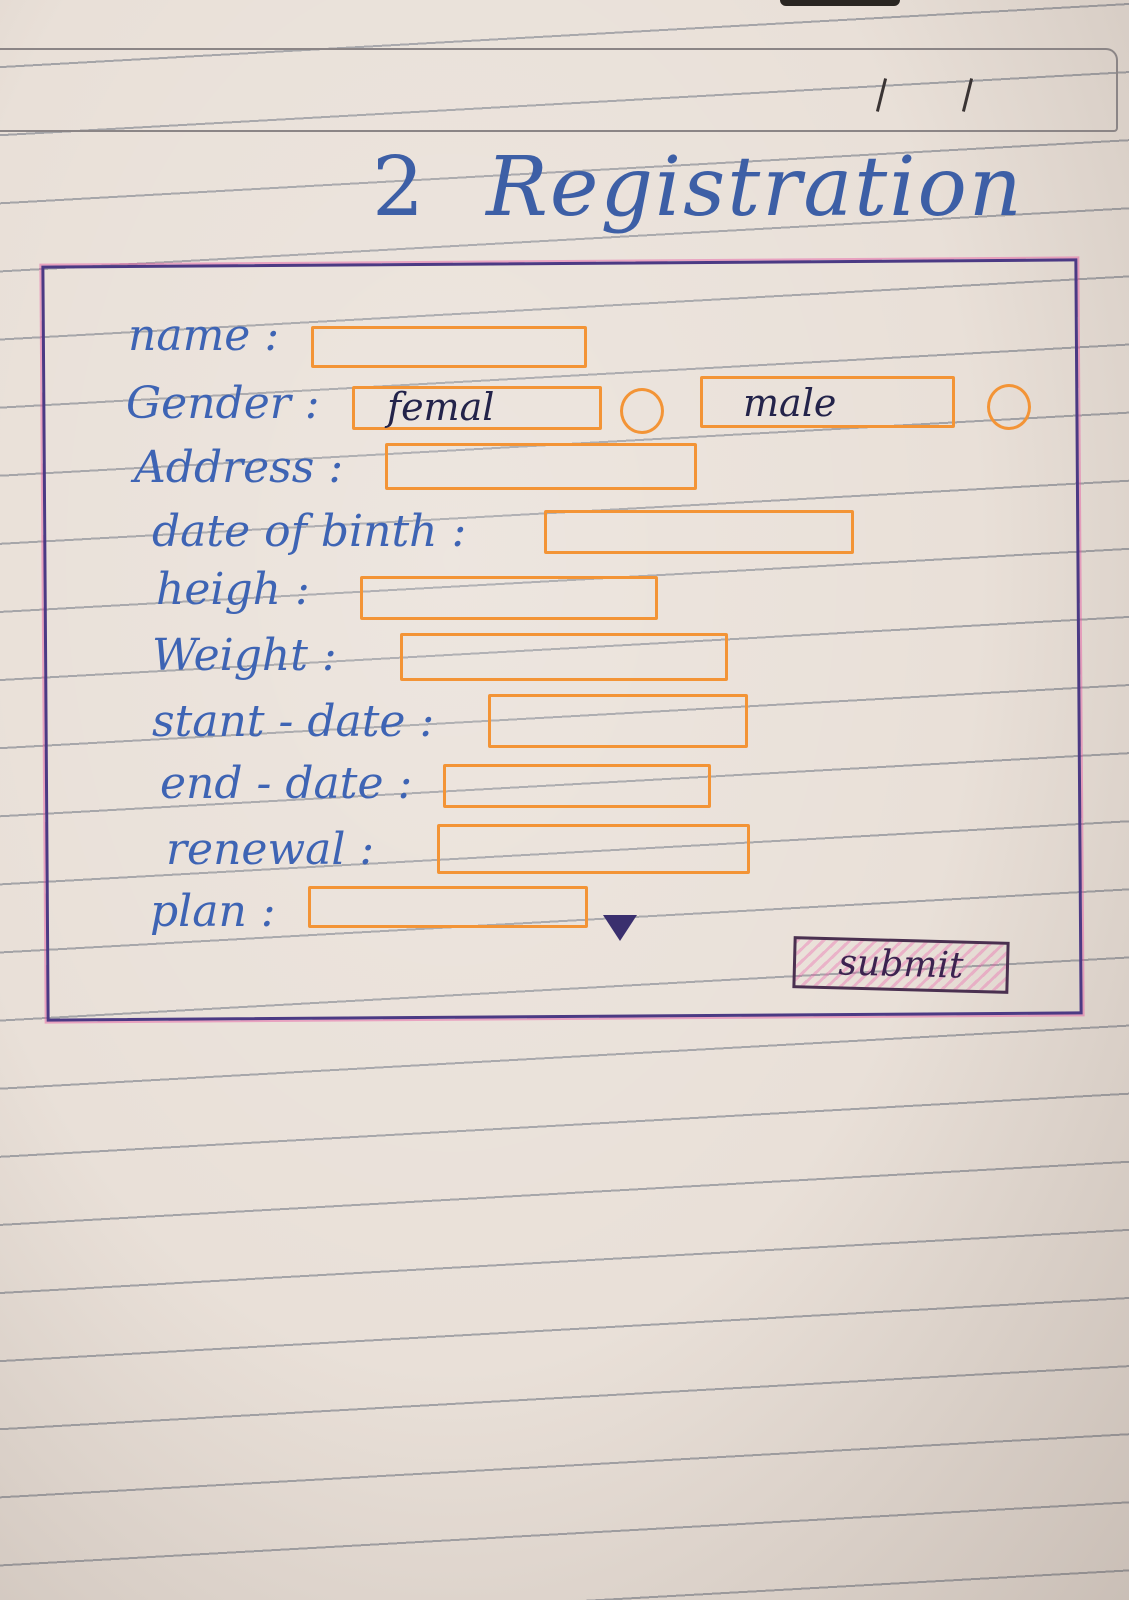 The height and width of the screenshot is (1600, 1129). Describe the element at coordinates (448, 907) in the screenshot. I see `plan-select` at that location.